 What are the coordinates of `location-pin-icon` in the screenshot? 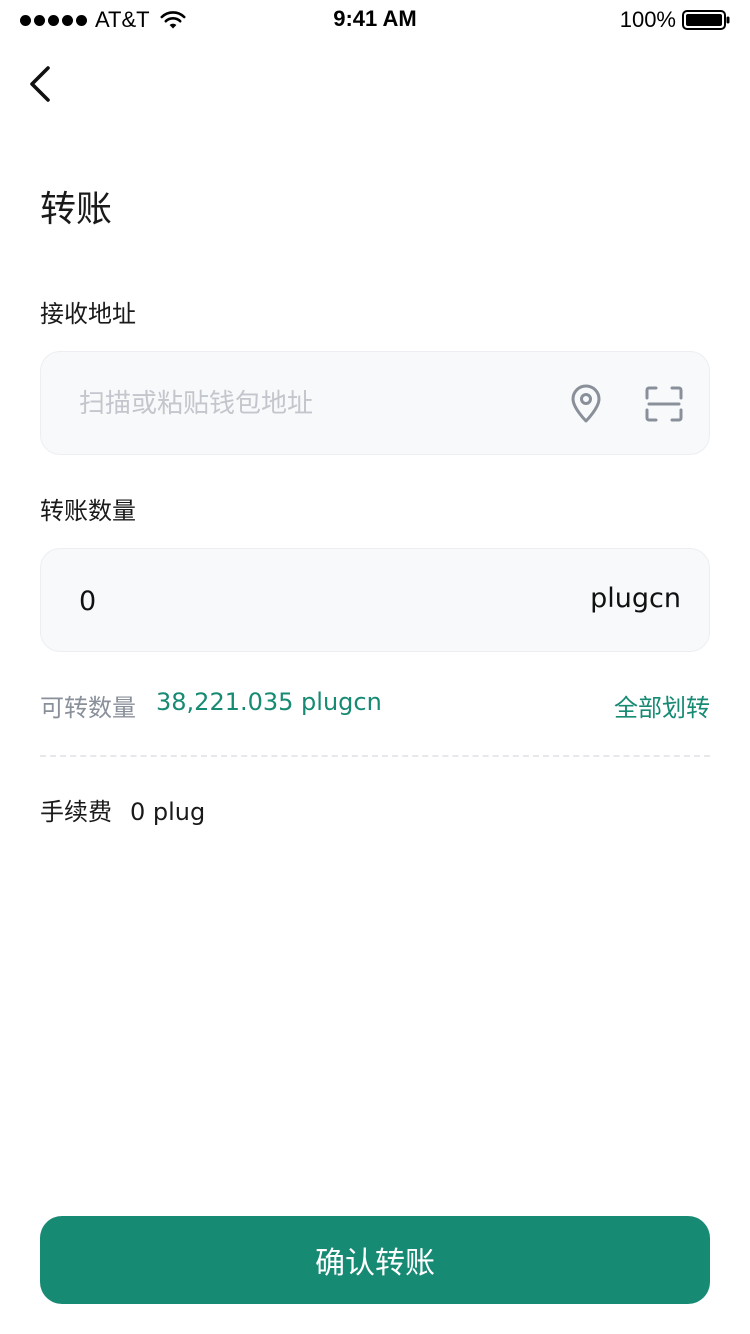 It's located at (586, 404).